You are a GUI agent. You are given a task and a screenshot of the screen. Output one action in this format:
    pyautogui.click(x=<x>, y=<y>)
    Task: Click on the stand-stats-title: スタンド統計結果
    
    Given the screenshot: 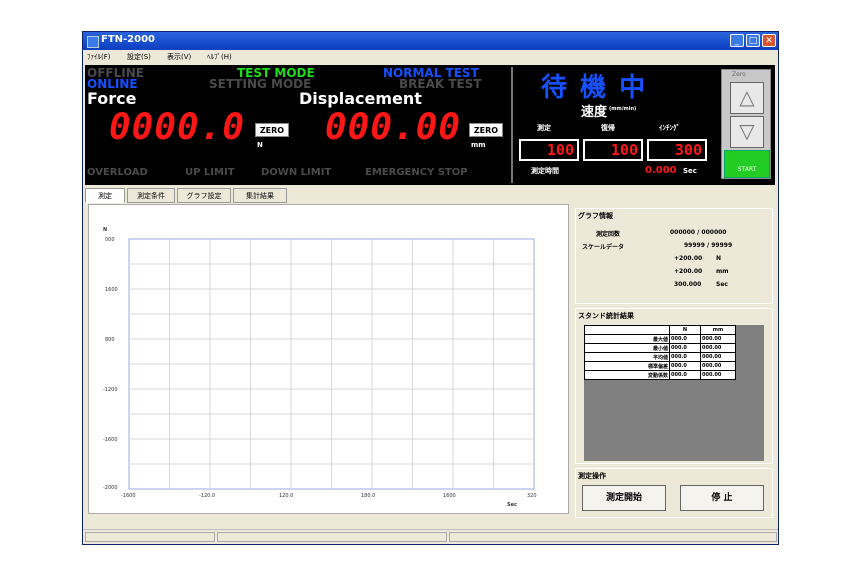 What is the action you would take?
    pyautogui.click(x=606, y=316)
    